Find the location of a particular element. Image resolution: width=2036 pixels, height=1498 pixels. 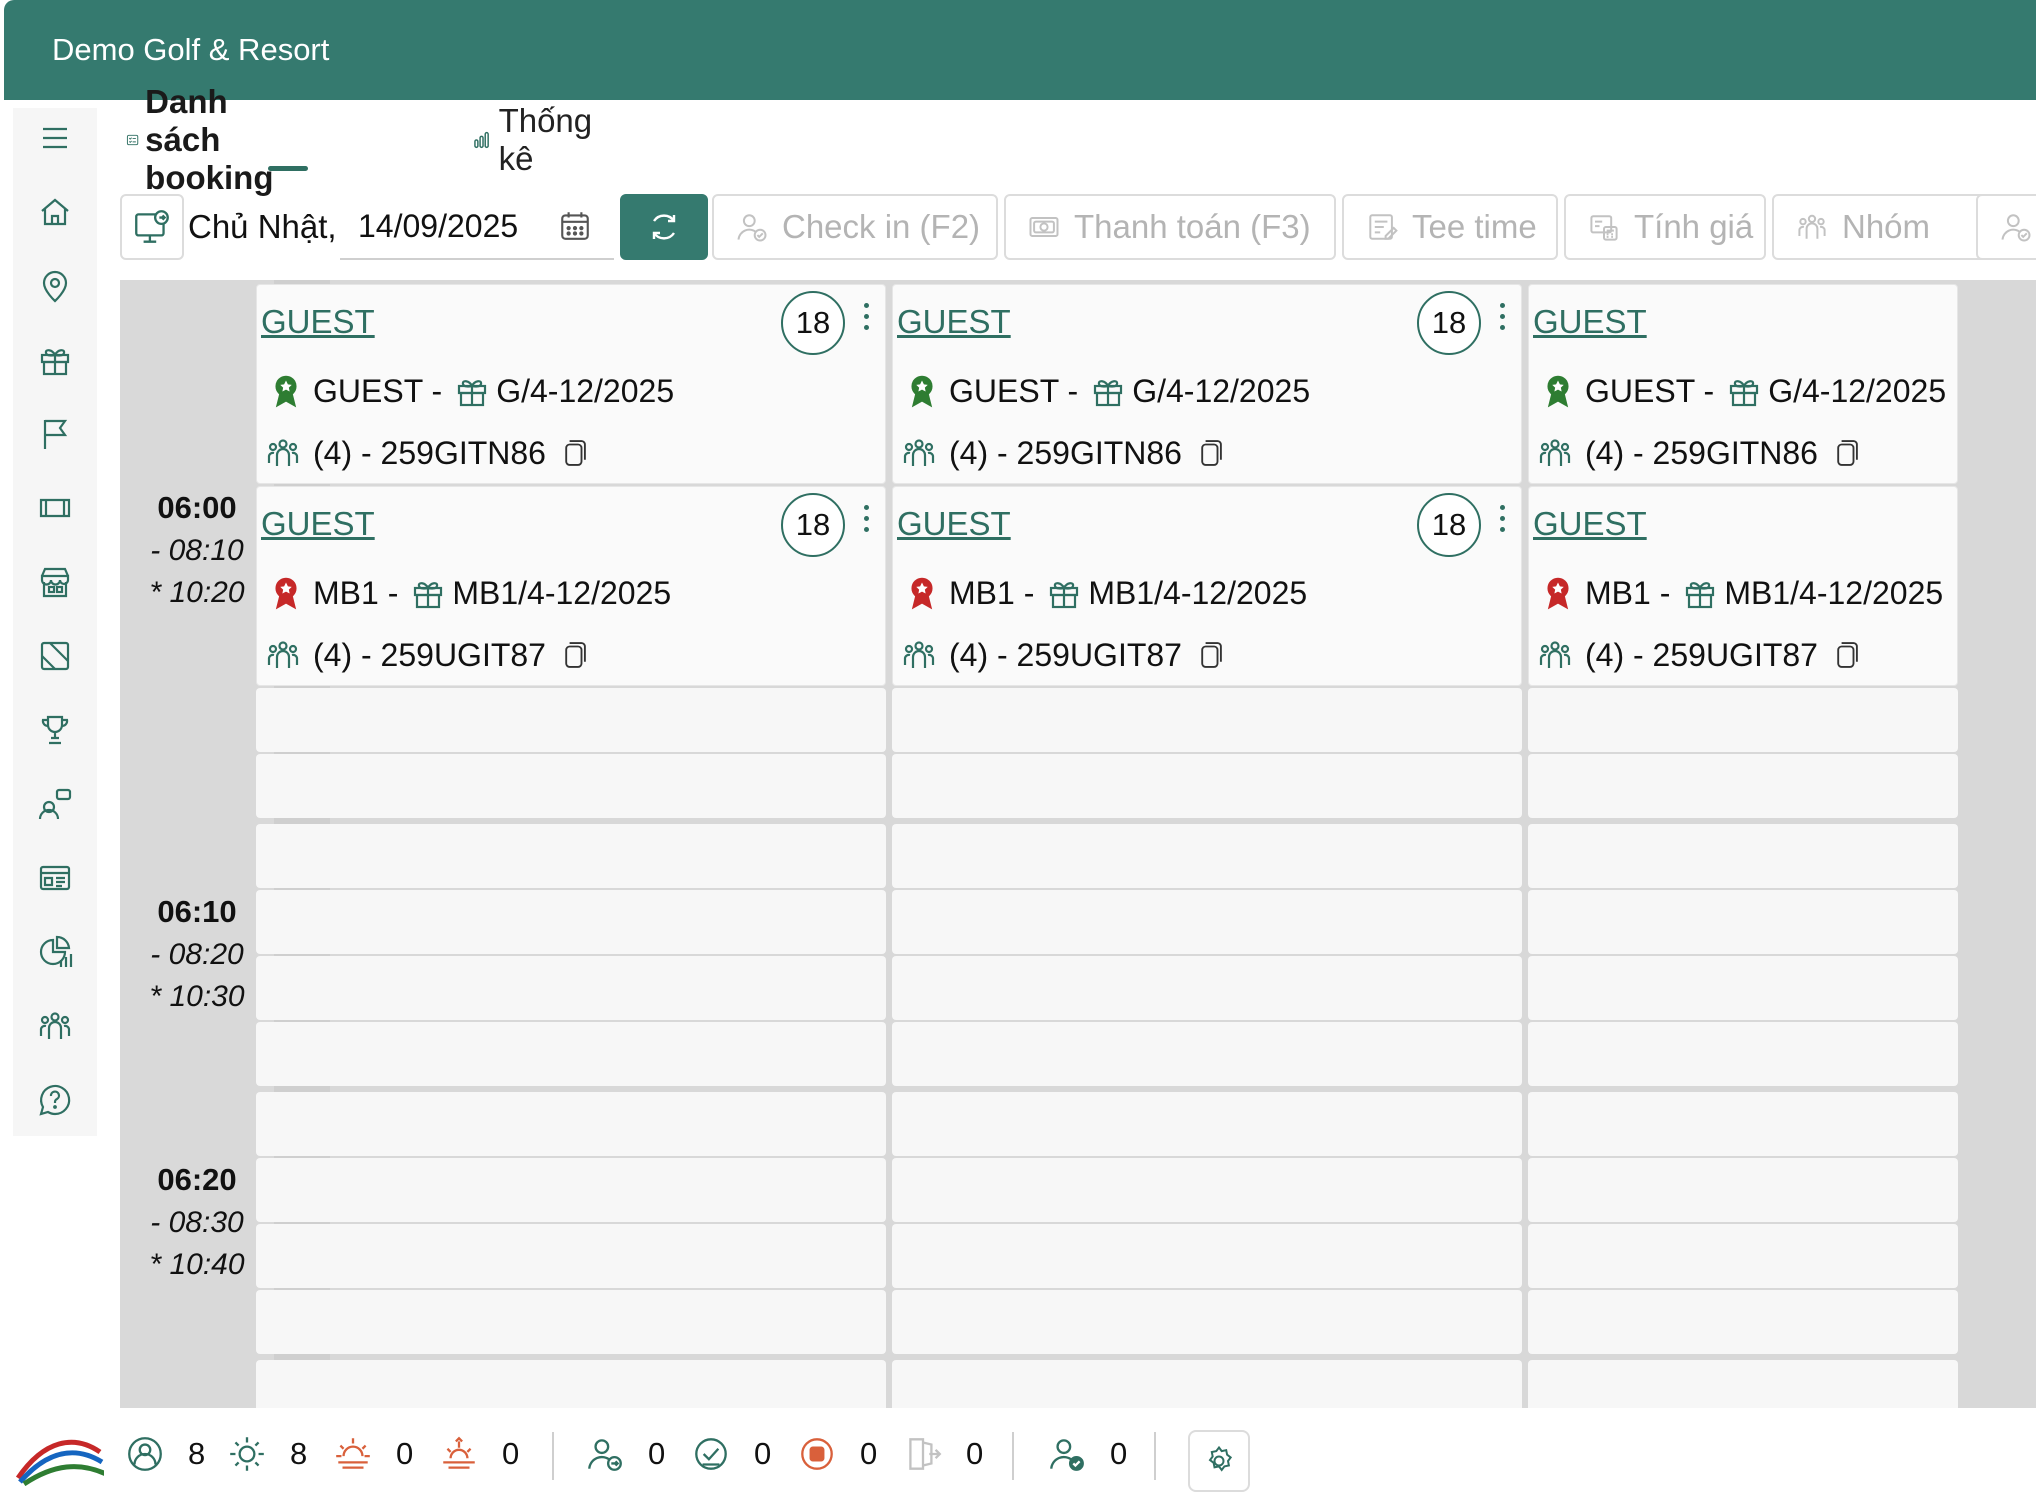

status-stop: 0 is located at coordinates (836, 1454).